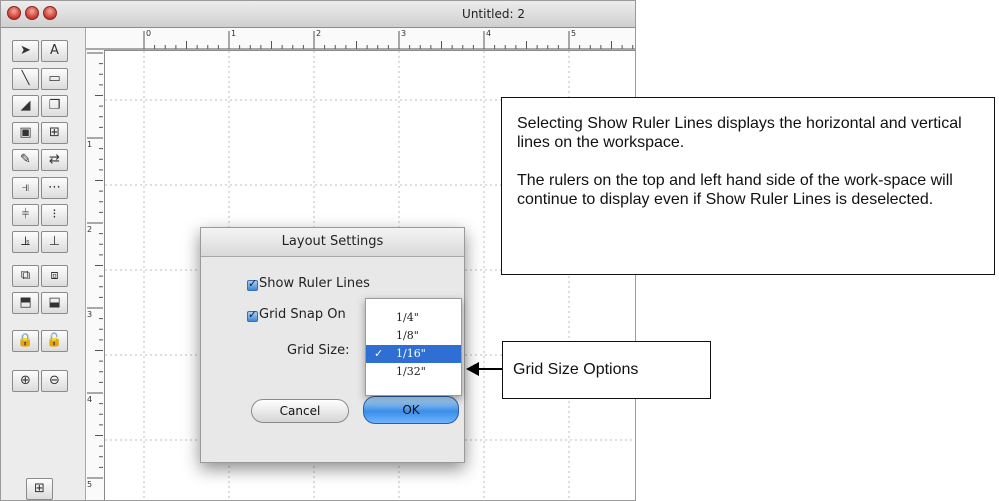 The width and height of the screenshot is (999, 501). Describe the element at coordinates (332, 242) in the screenshot. I see `dialog-title: Layout Settings` at that location.